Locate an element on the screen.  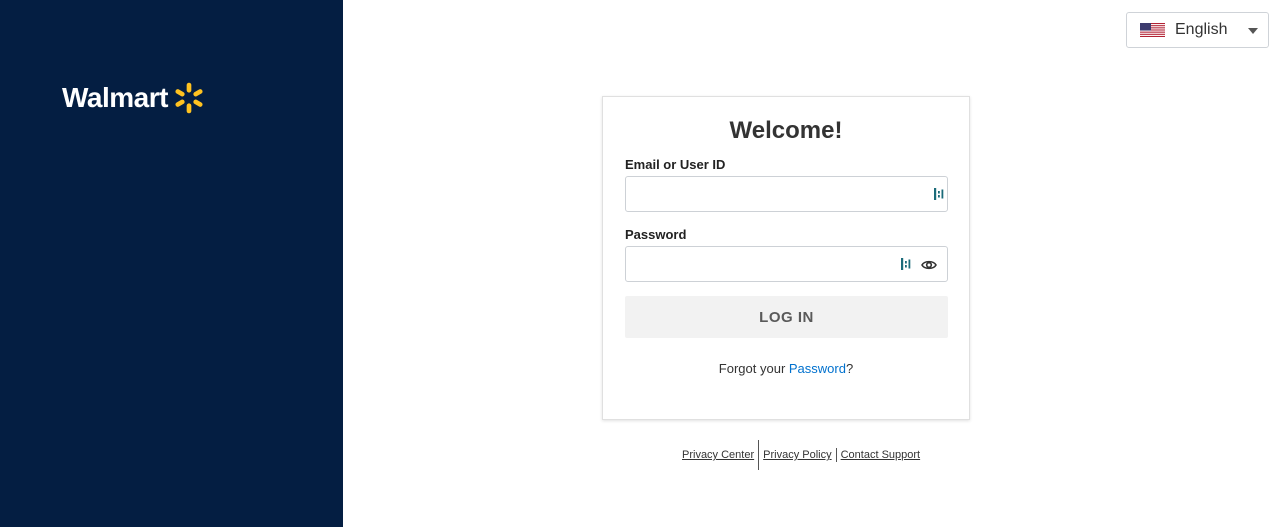
language-select: English is located at coordinates (1197, 30).